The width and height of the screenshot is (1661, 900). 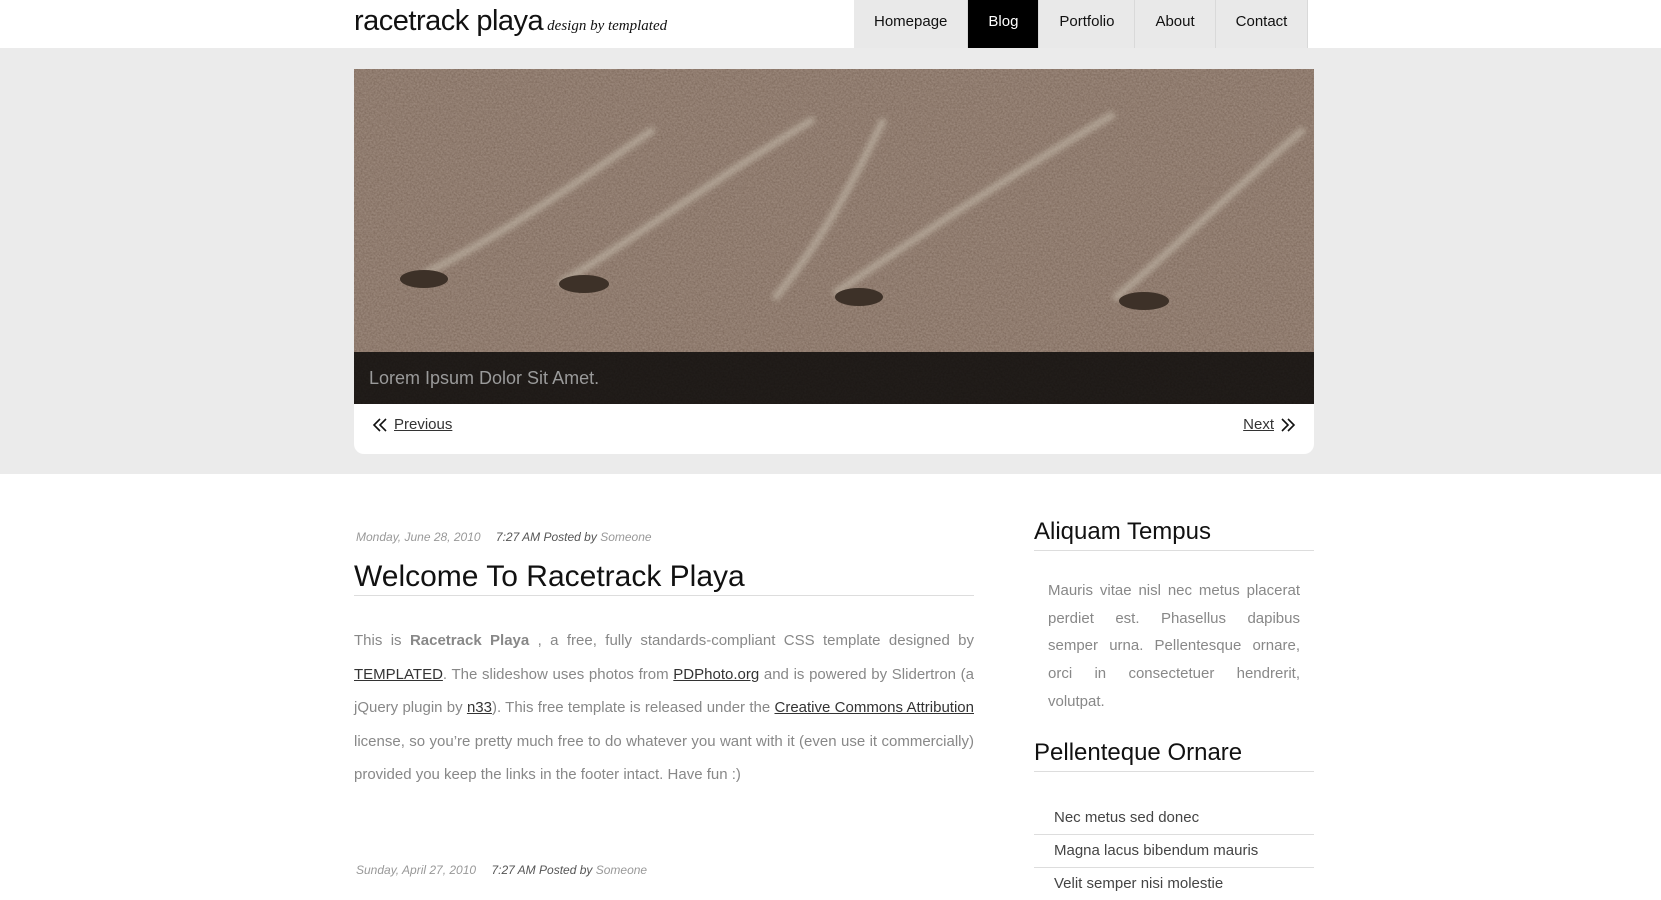 I want to click on post-date: Monday, June 28, 2010, so click(x=418, y=537).